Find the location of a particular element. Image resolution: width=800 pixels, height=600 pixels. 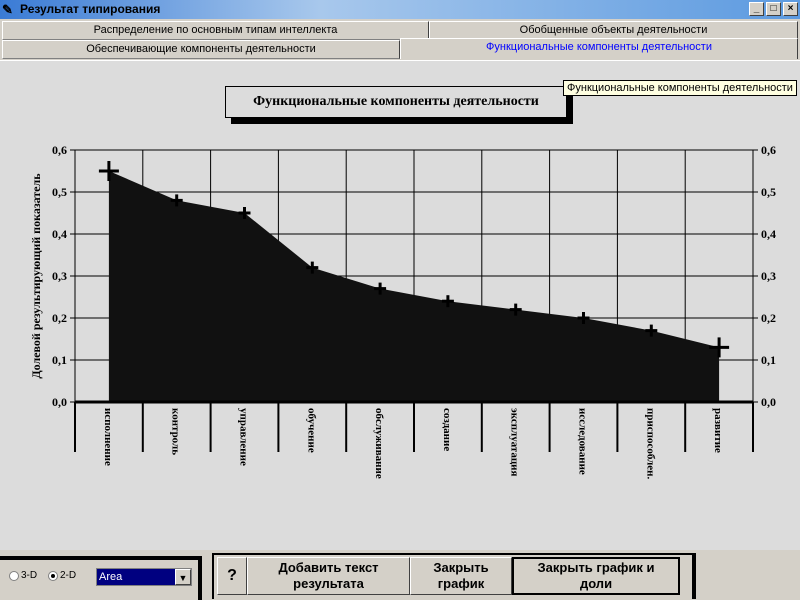

y-tick-label-left: 0,3 is located at coordinates (59, 276).